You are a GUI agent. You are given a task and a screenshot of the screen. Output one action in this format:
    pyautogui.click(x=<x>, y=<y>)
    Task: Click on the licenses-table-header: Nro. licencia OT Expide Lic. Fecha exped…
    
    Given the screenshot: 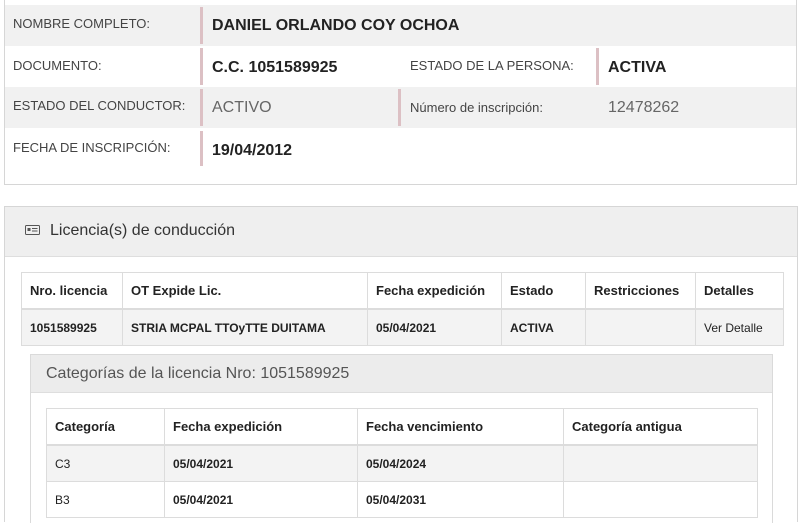 What is the action you would take?
    pyautogui.click(x=402, y=291)
    